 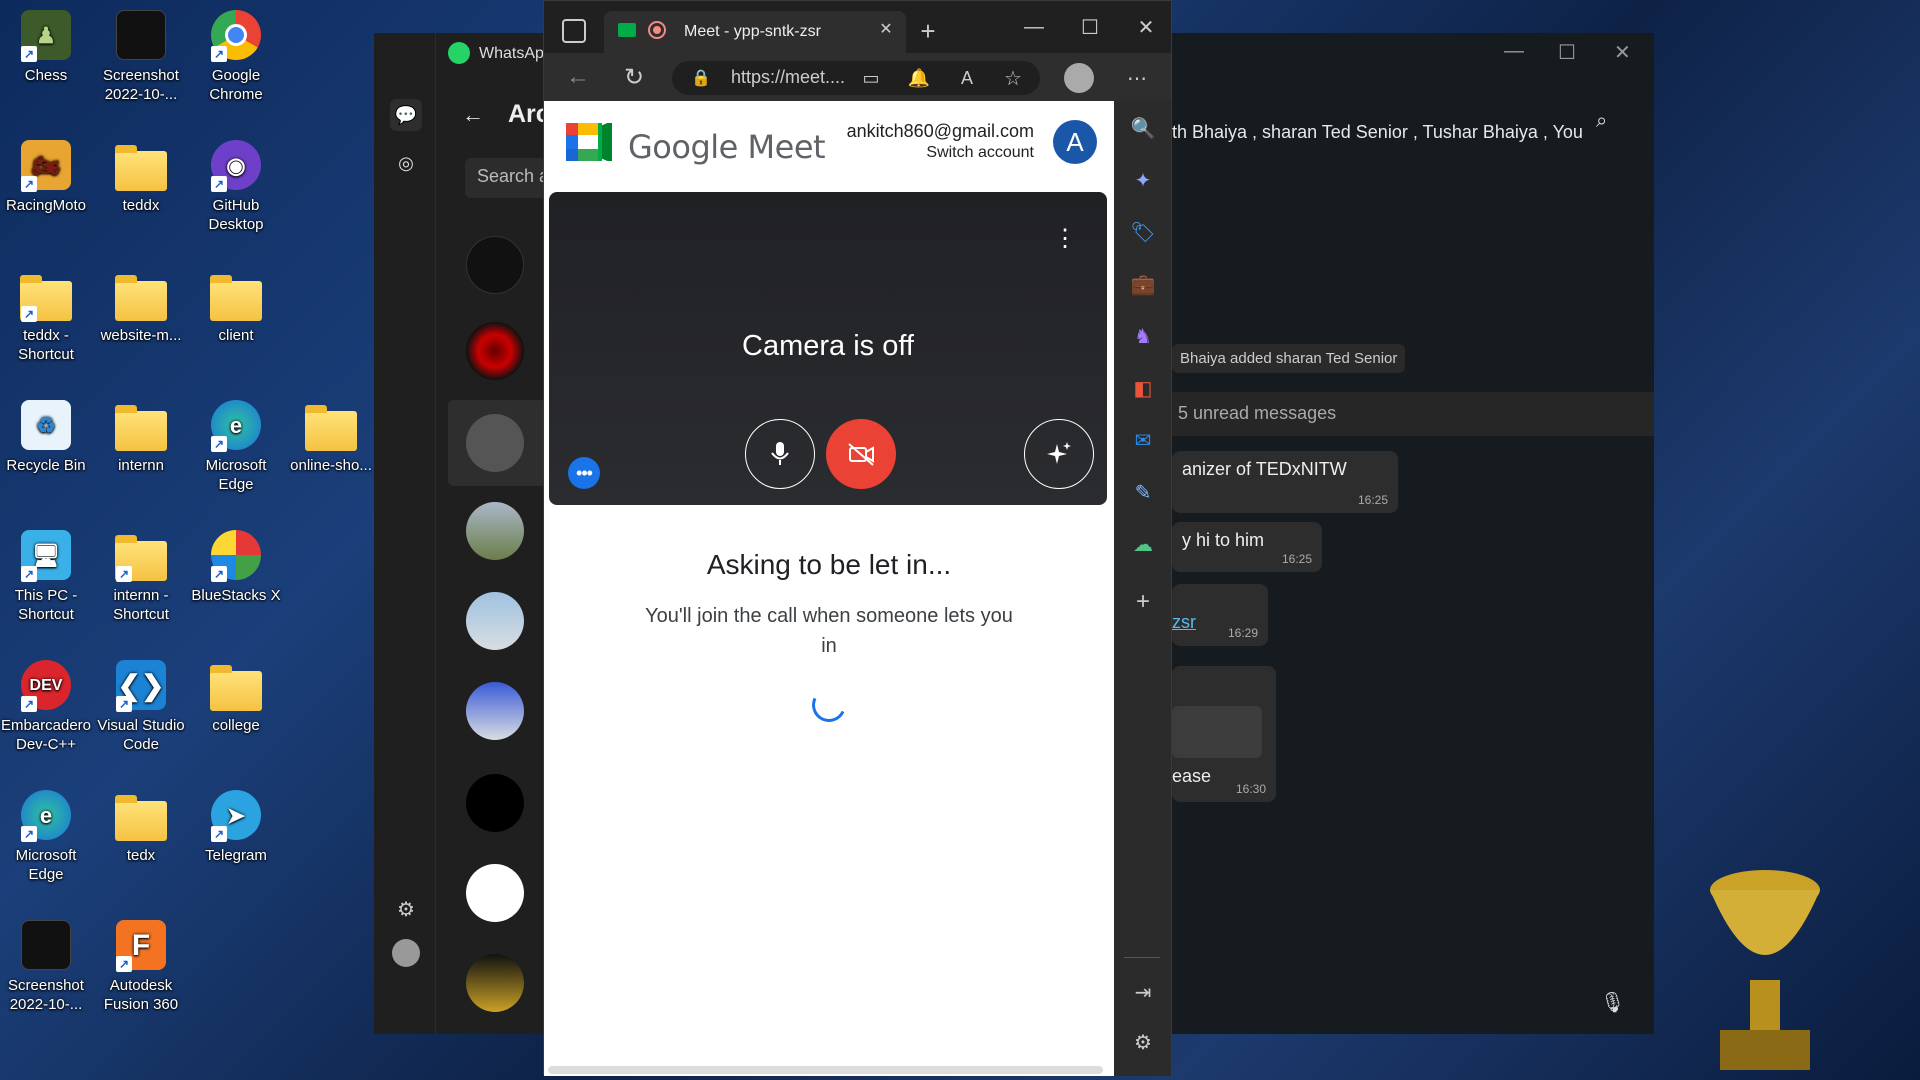 What do you see at coordinates (1143, 128) in the screenshot?
I see `search-icon: 🔍` at bounding box center [1143, 128].